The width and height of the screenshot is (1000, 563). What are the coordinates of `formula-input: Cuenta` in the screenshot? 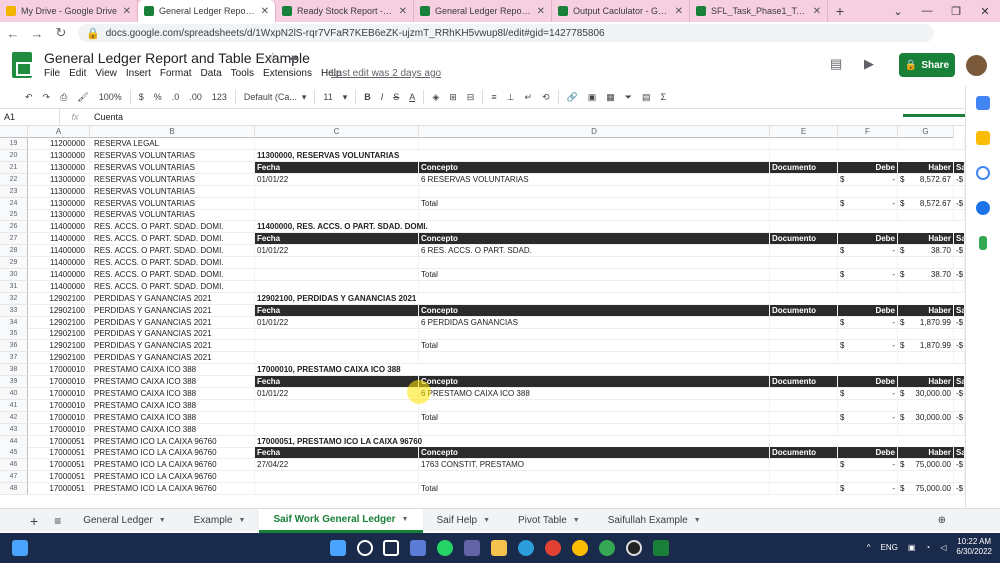 It's located at (106, 117).